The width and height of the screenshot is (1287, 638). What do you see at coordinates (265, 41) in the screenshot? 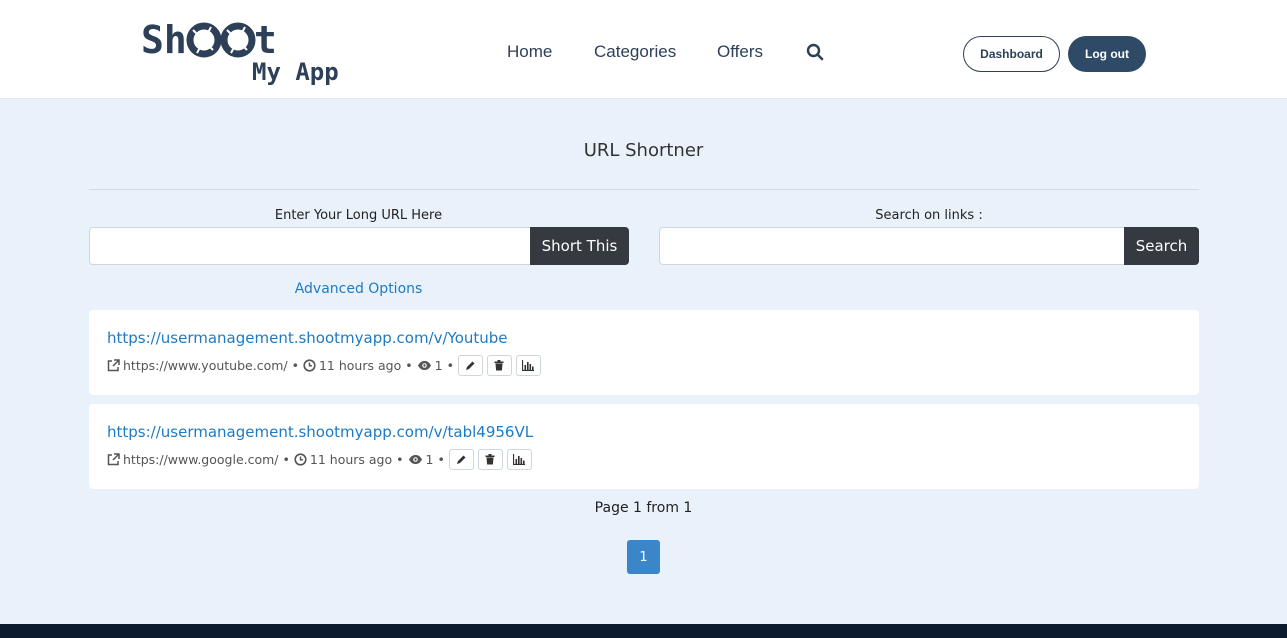
I see `svg-text: t` at bounding box center [265, 41].